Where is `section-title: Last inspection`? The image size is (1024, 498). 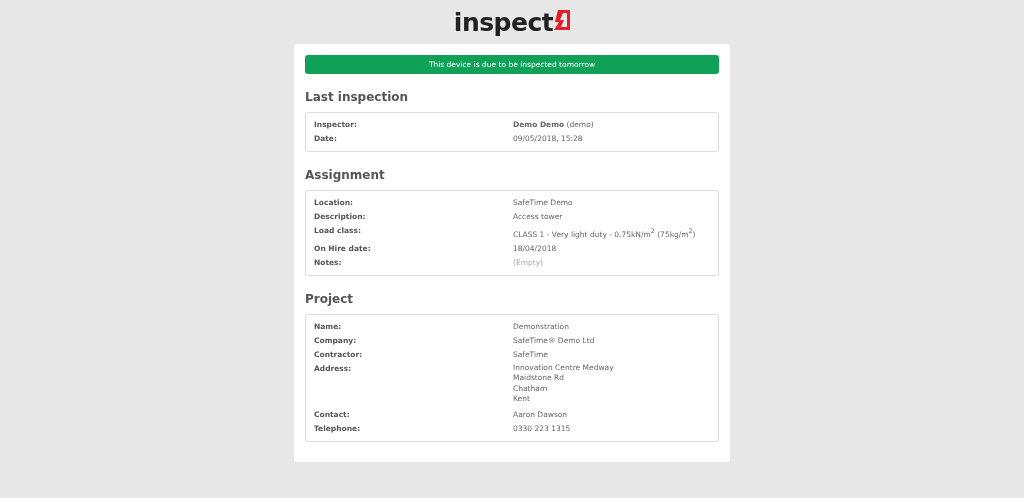
section-title: Last inspection is located at coordinates (357, 97).